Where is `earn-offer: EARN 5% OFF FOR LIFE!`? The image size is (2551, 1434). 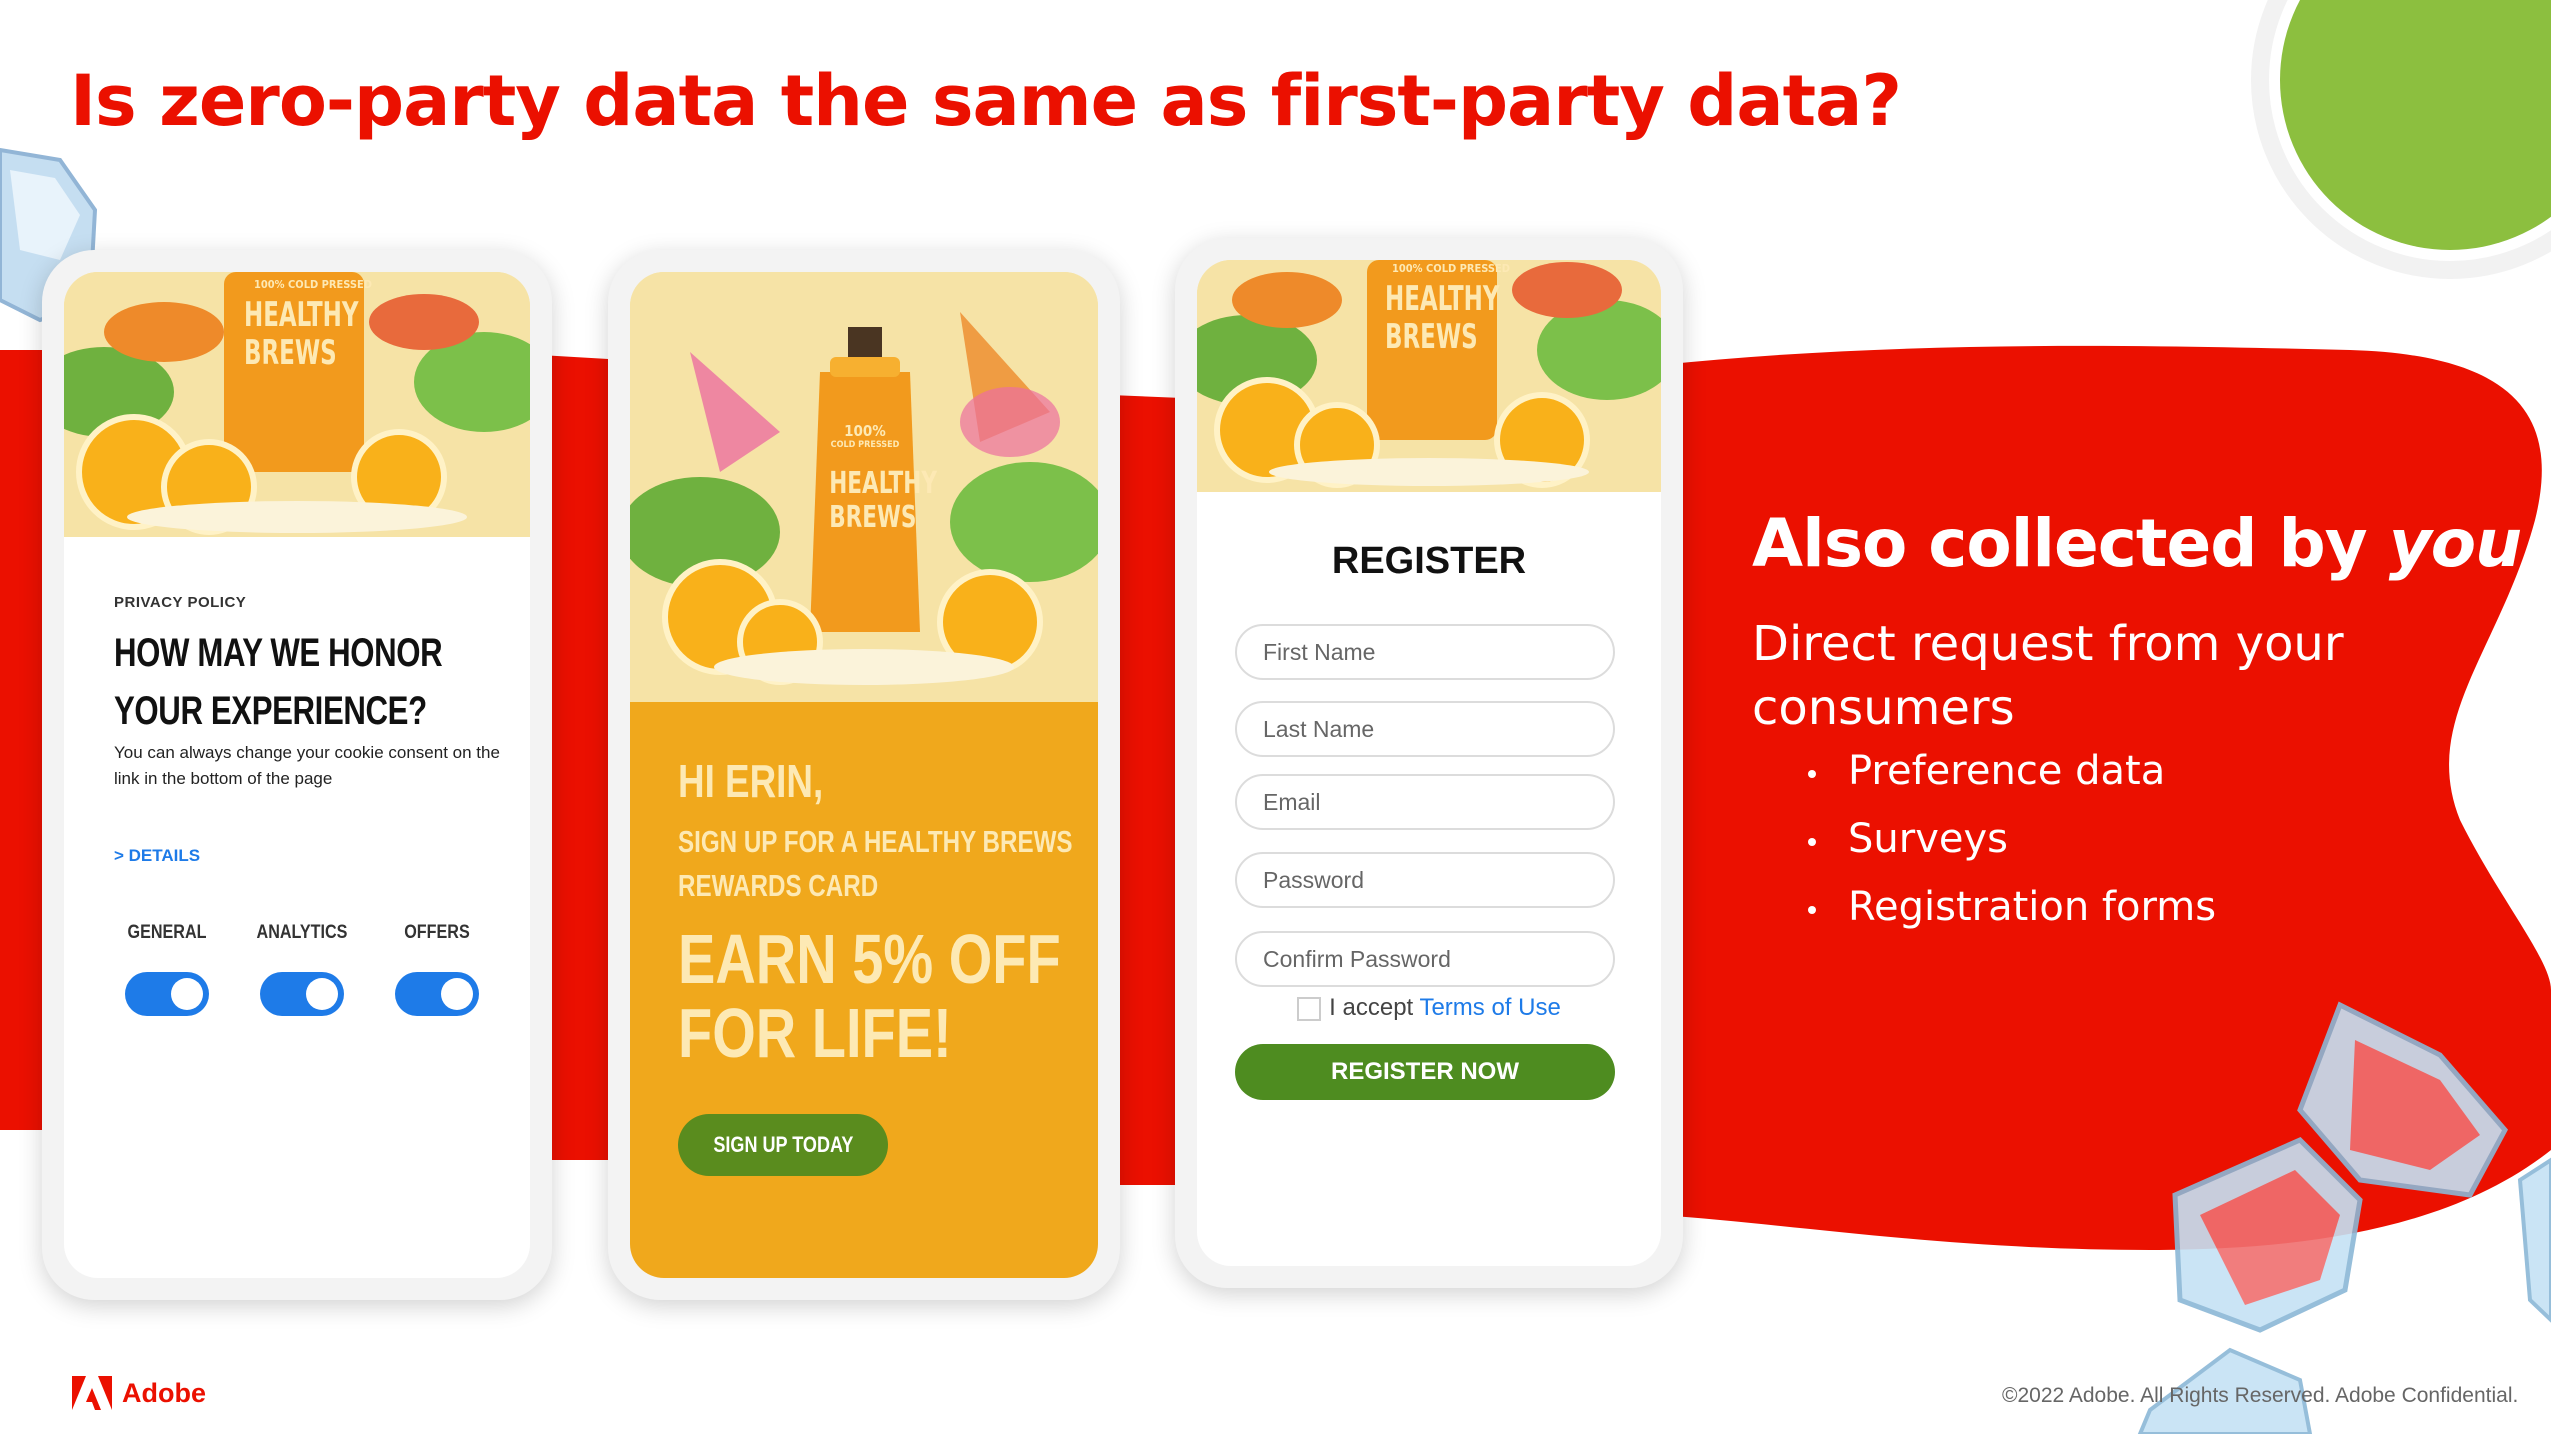 earn-offer: EARN 5% OFF FOR LIFE! is located at coordinates (869, 996).